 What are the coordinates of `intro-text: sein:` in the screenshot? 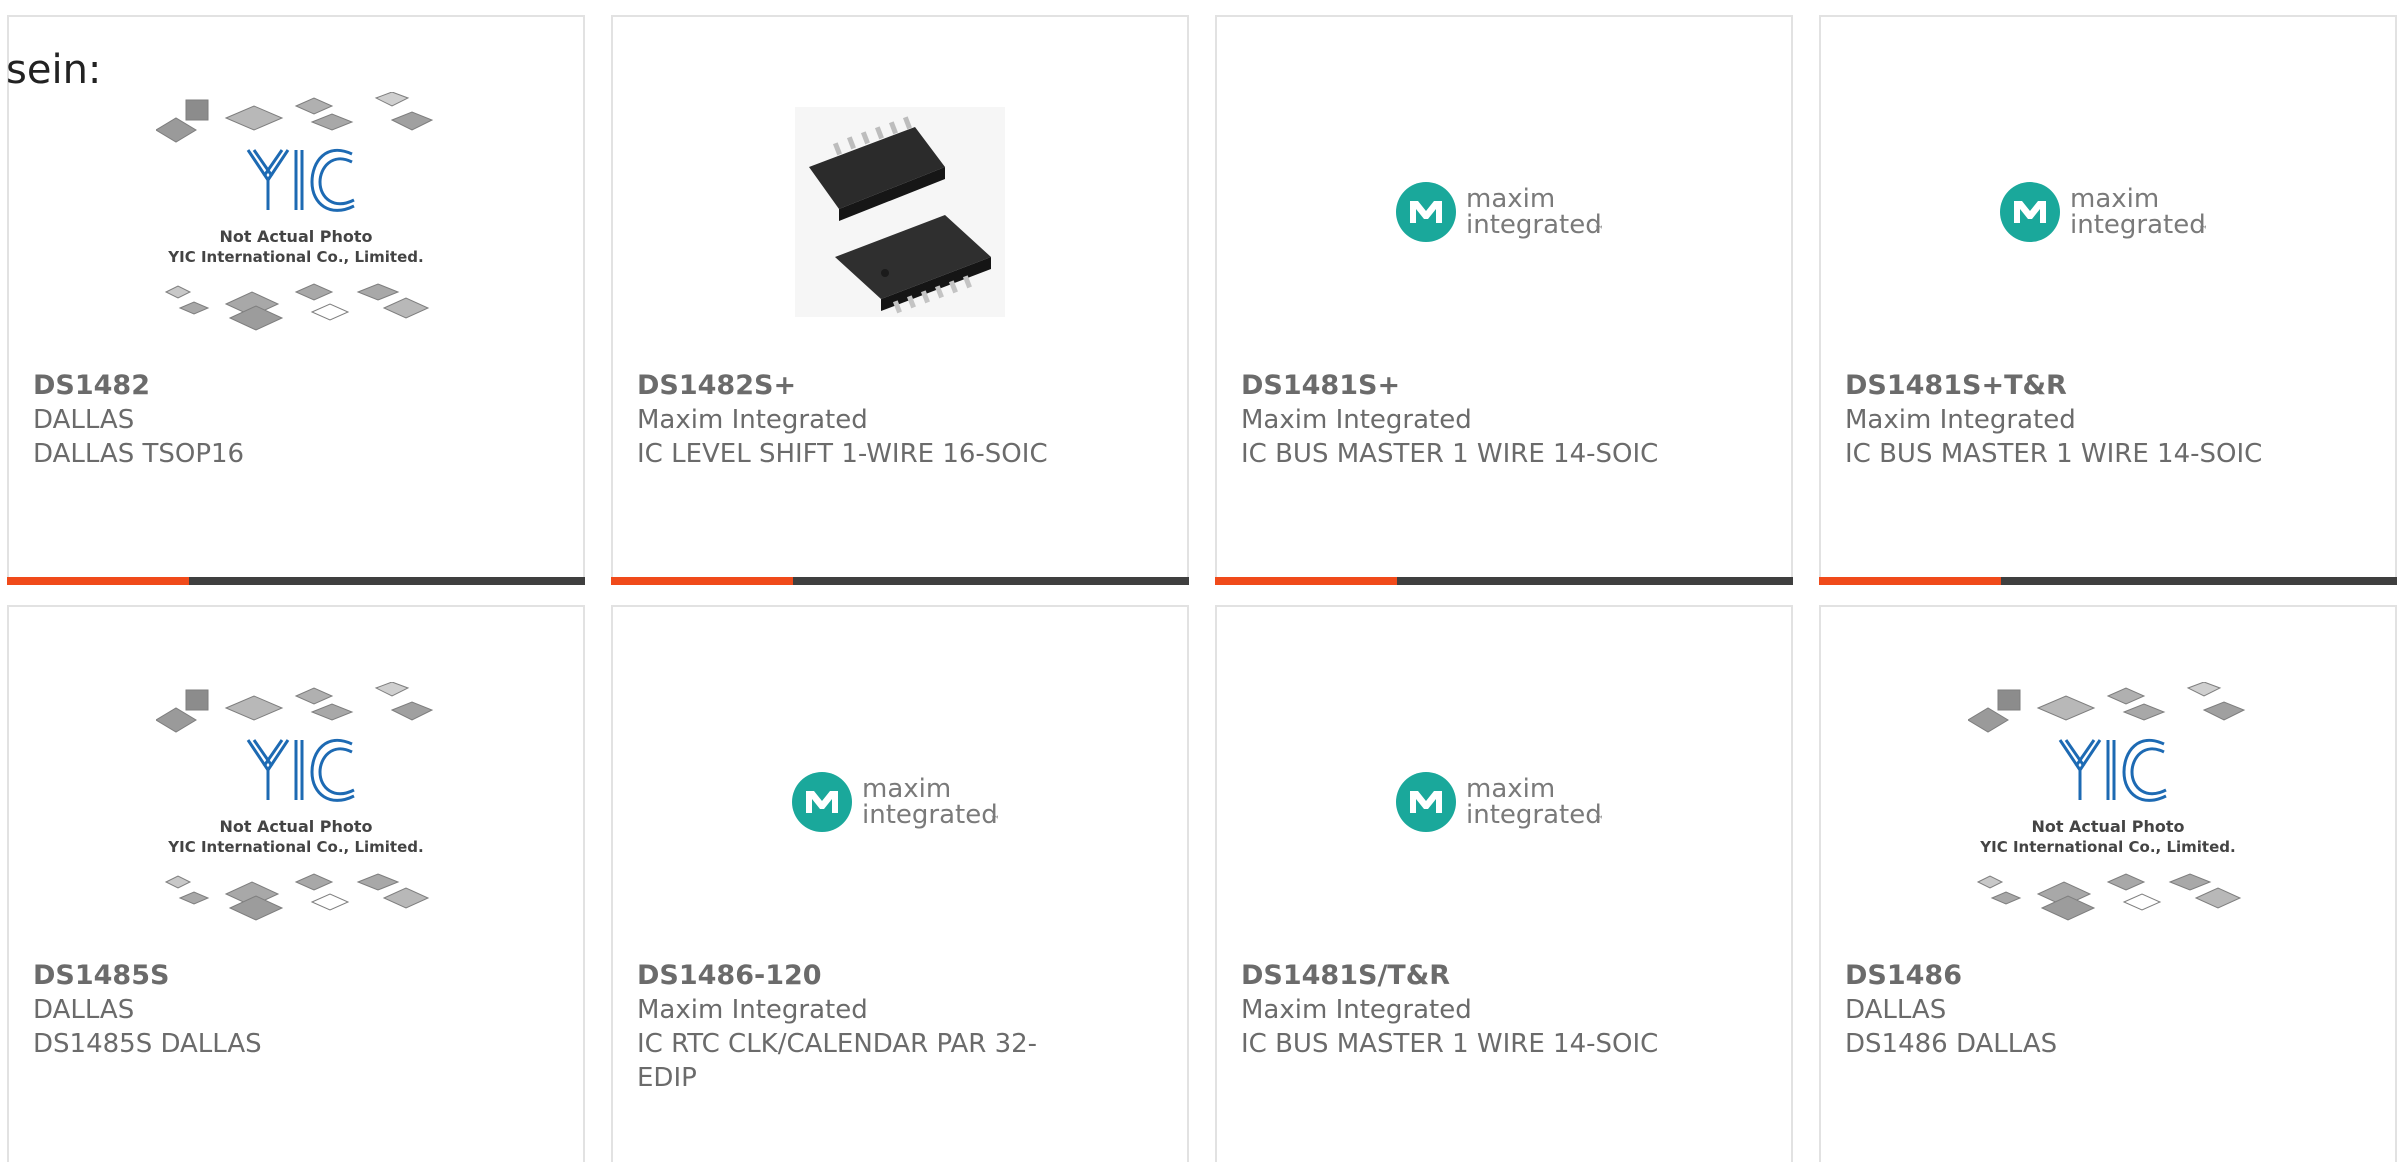 It's located at (54, 70).